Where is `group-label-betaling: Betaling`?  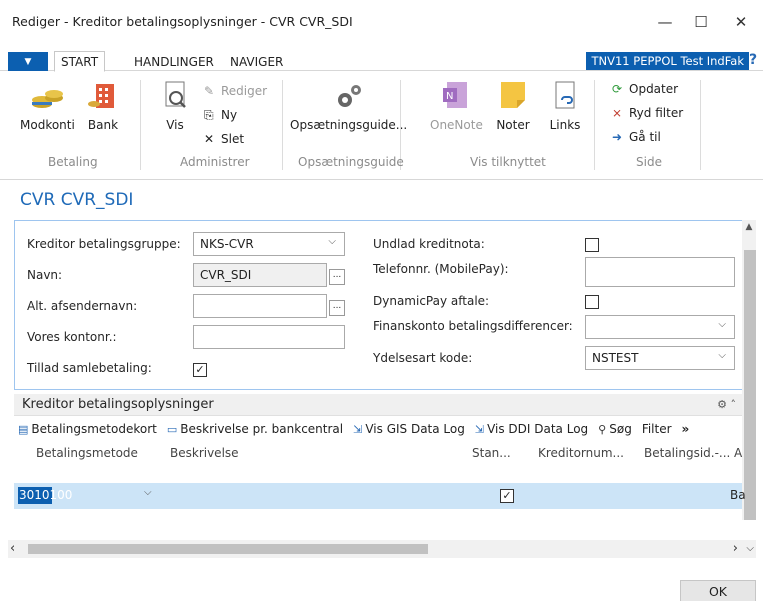 group-label-betaling: Betaling is located at coordinates (73, 162).